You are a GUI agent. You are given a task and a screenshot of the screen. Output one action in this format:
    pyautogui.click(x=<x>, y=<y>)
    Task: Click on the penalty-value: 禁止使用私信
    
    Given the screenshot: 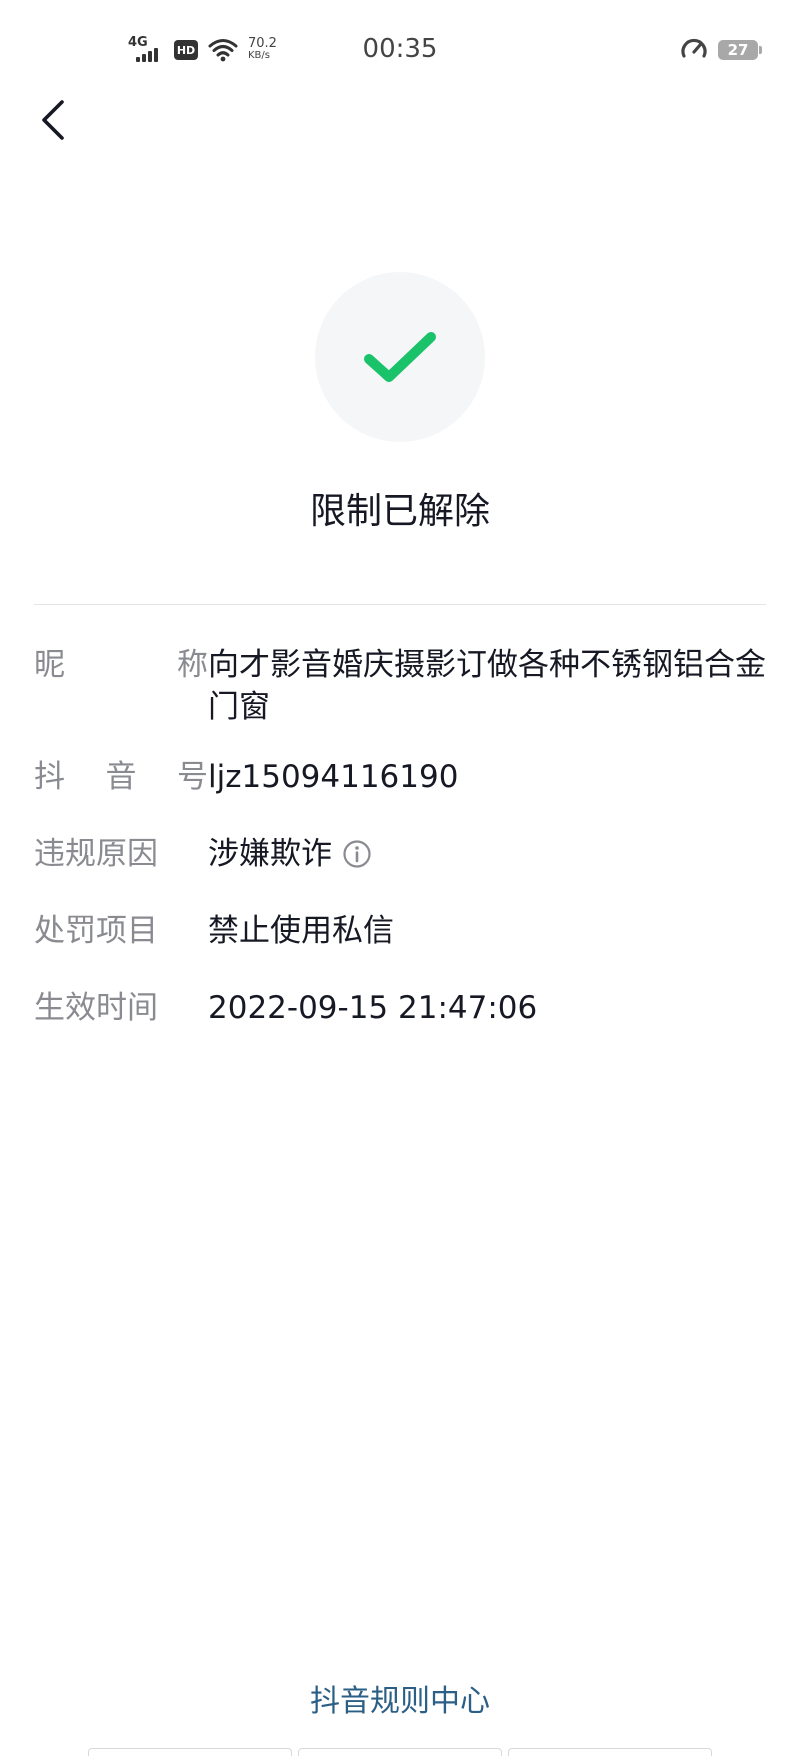 What is the action you would take?
    pyautogui.click(x=301, y=931)
    